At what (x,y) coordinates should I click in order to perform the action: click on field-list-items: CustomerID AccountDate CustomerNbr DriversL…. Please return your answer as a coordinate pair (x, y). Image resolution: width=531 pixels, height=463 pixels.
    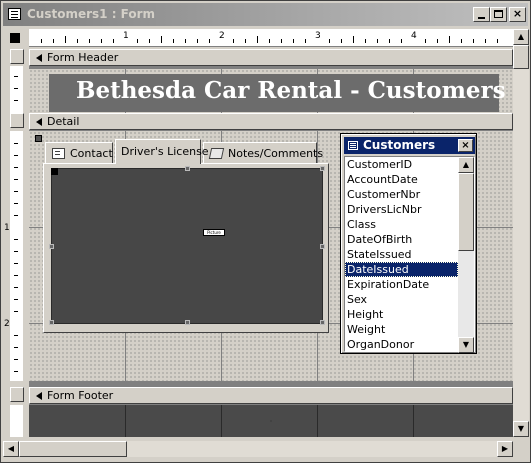
    Looking at the image, I should click on (401, 255).